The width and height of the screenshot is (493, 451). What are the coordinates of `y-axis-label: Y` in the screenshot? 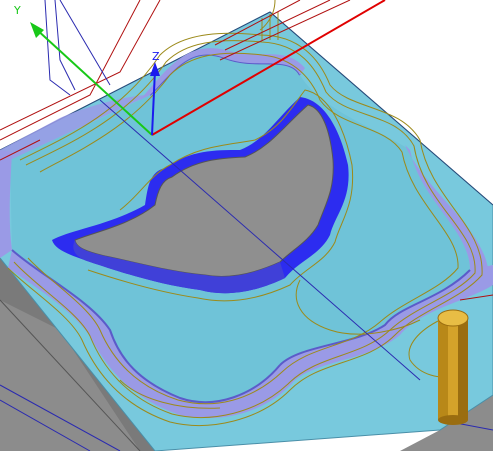 It's located at (17, 10).